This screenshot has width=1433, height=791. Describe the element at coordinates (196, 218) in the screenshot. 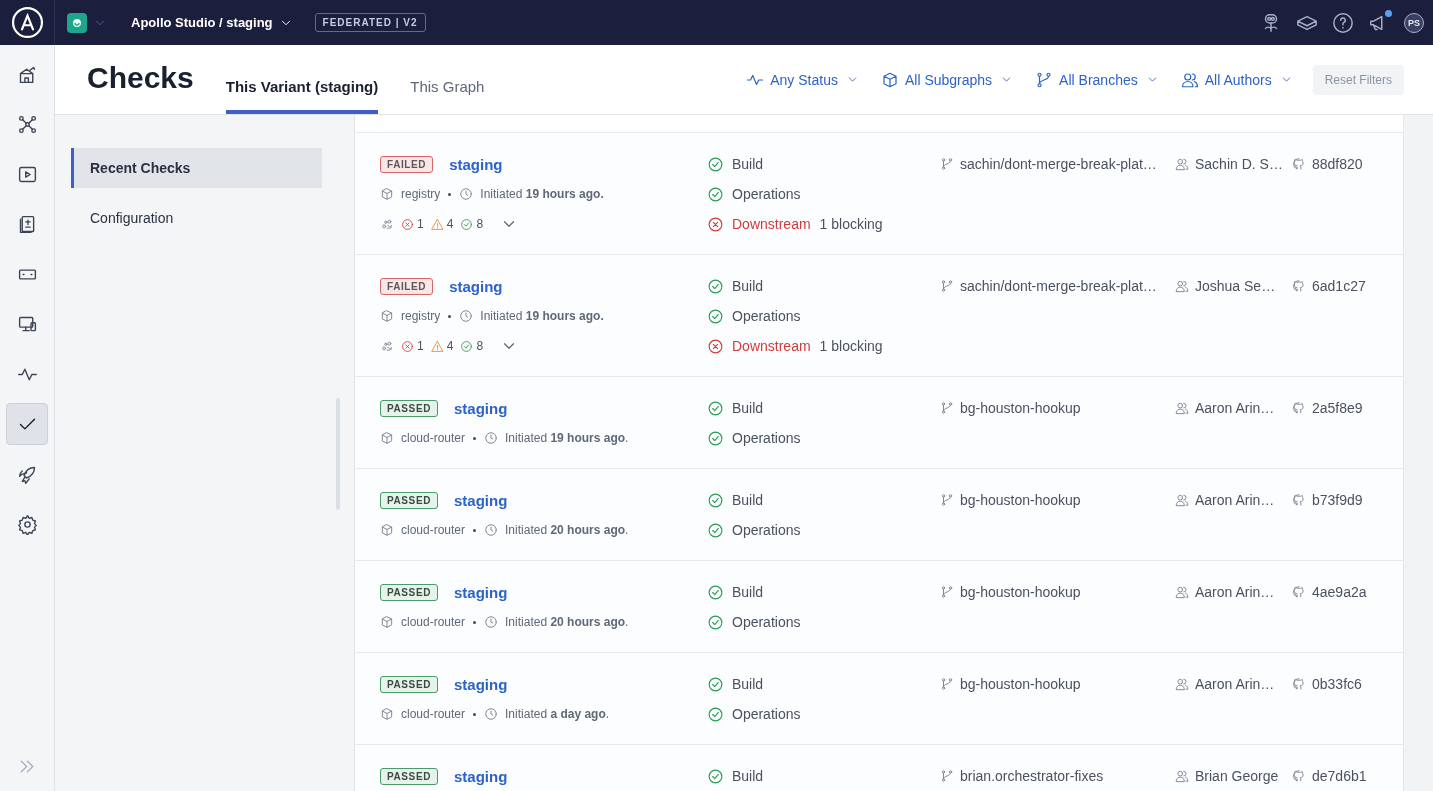

I see `sidebar-item: Configuration` at that location.